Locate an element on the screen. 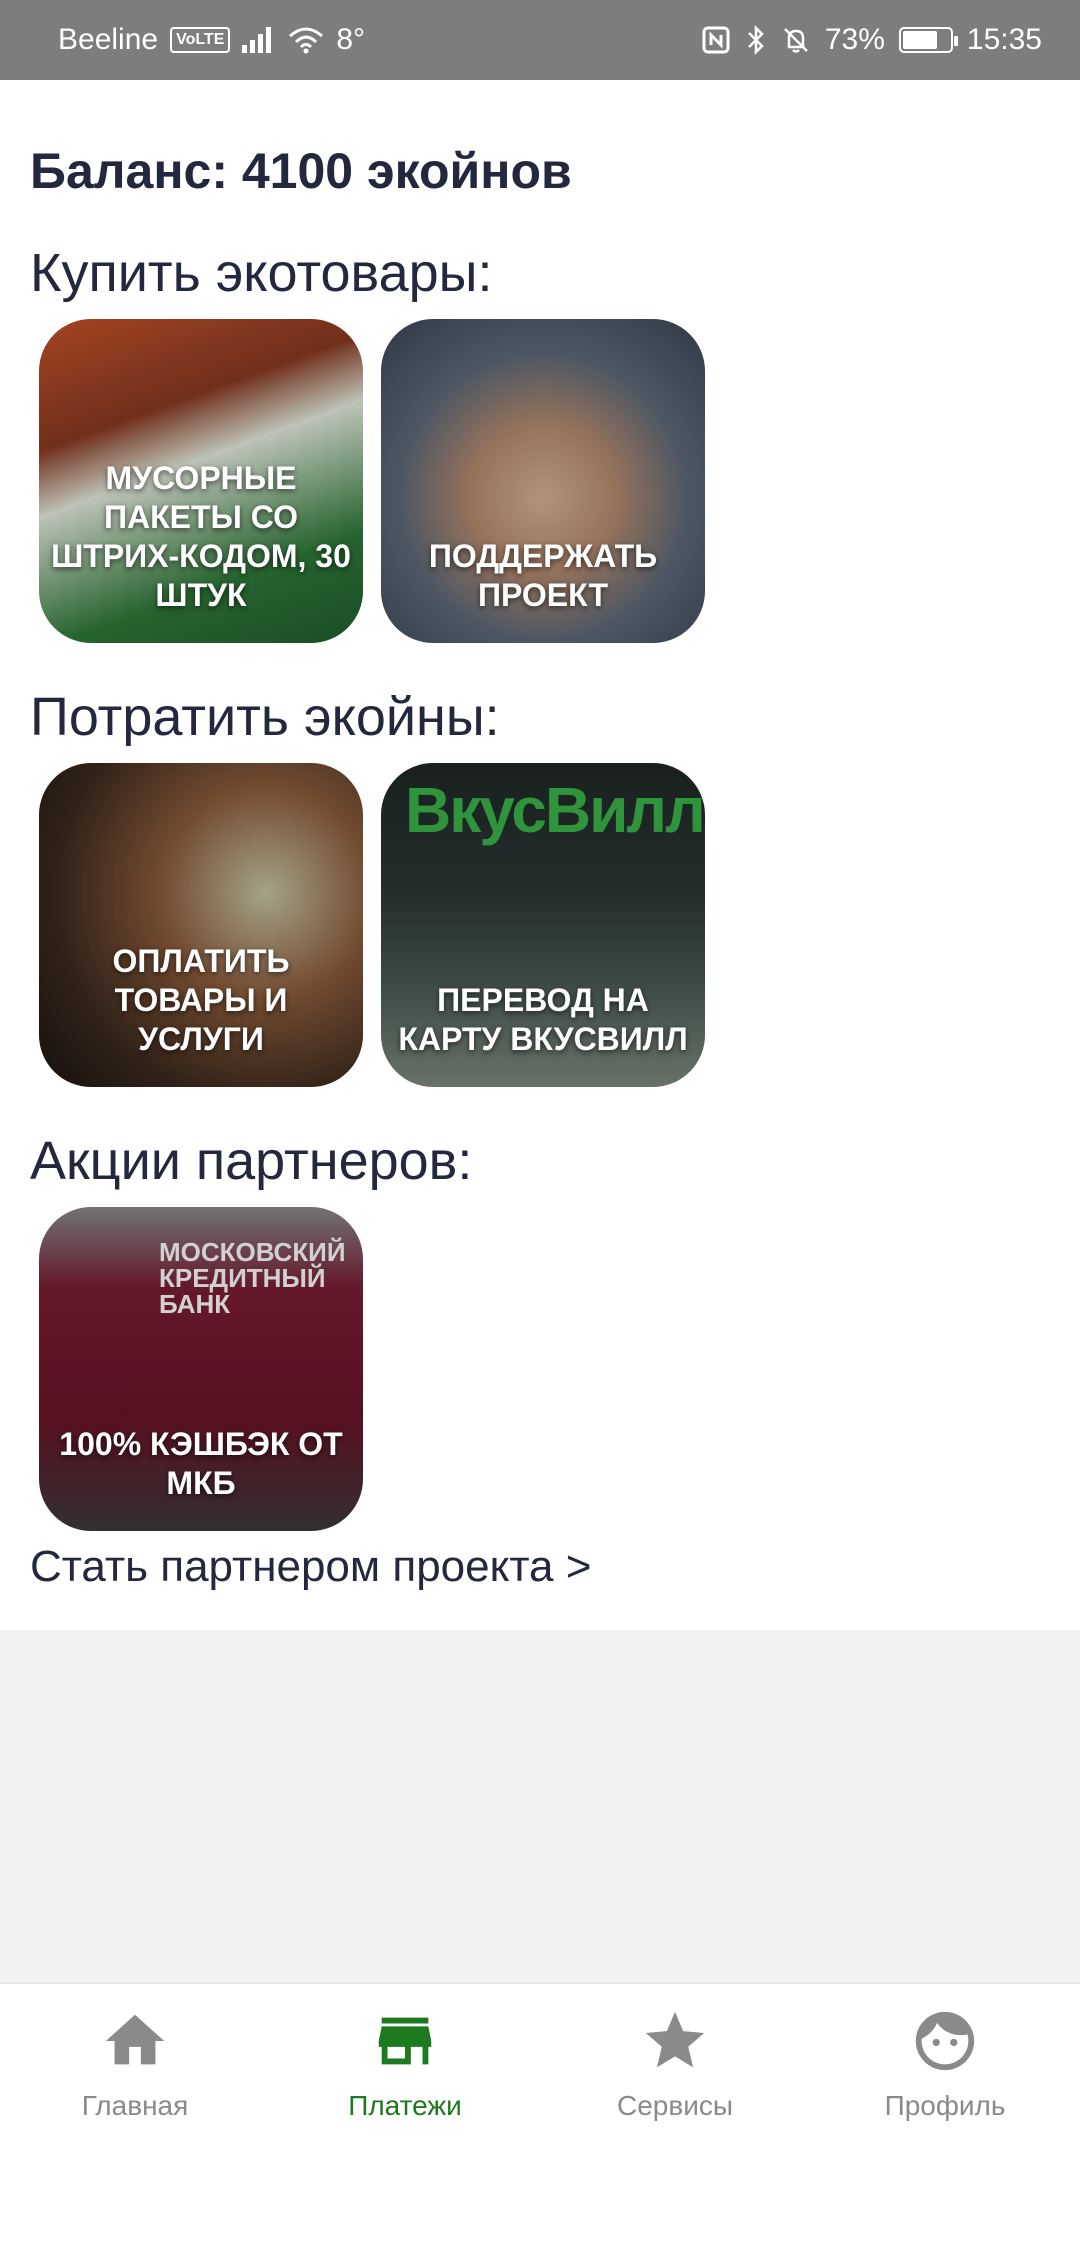 The height and width of the screenshot is (2244, 1080). status-bar: Beeline VoLTE 8° 73% 15:35 is located at coordinates (540, 40).